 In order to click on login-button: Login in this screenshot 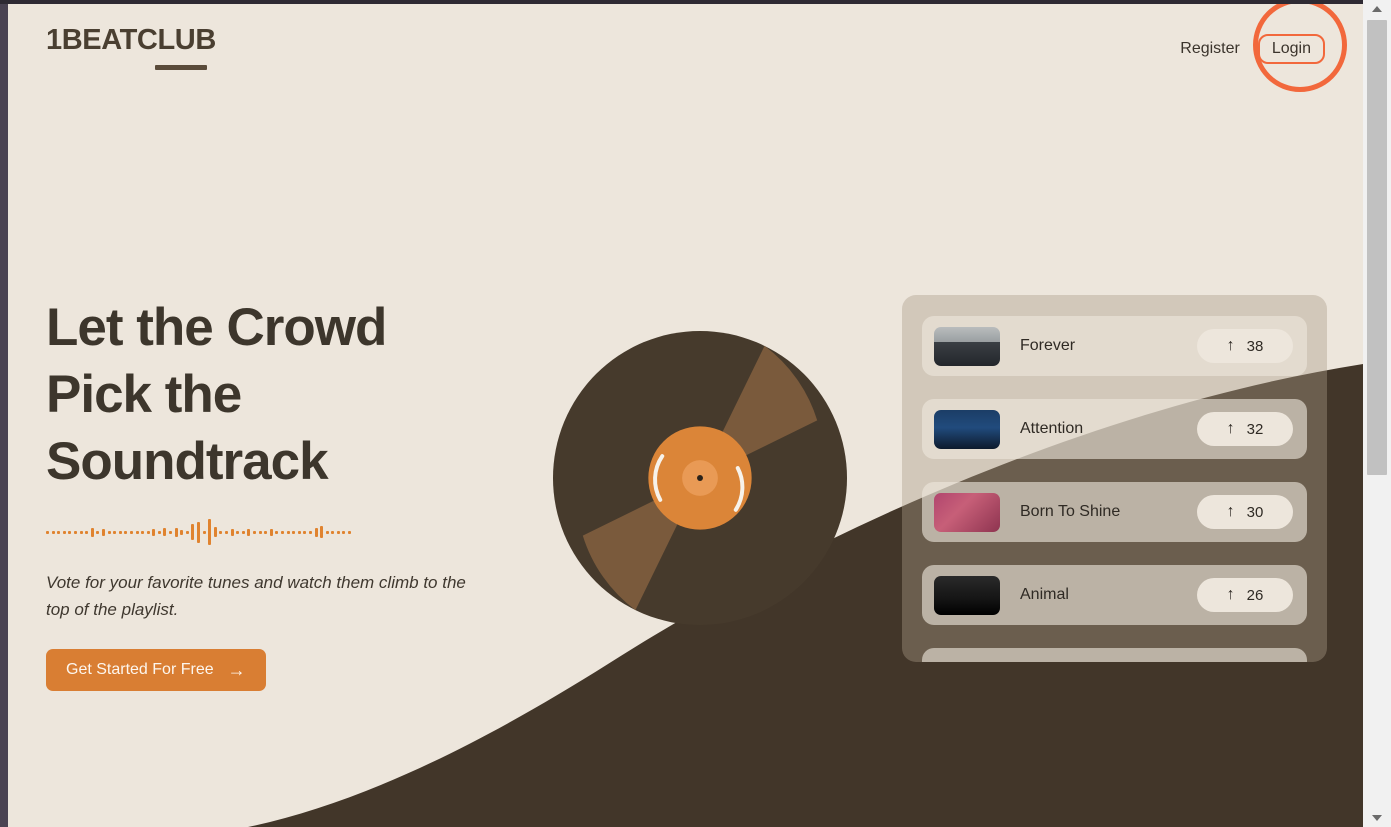, I will do `click(1291, 49)`.